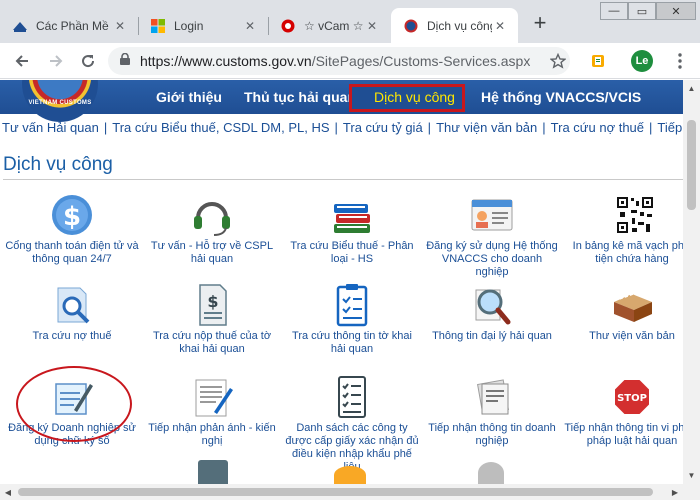  Describe the element at coordinates (670, 127) in the screenshot. I see `sublink-tiep-nhan: Tiếp nhận t` at that location.